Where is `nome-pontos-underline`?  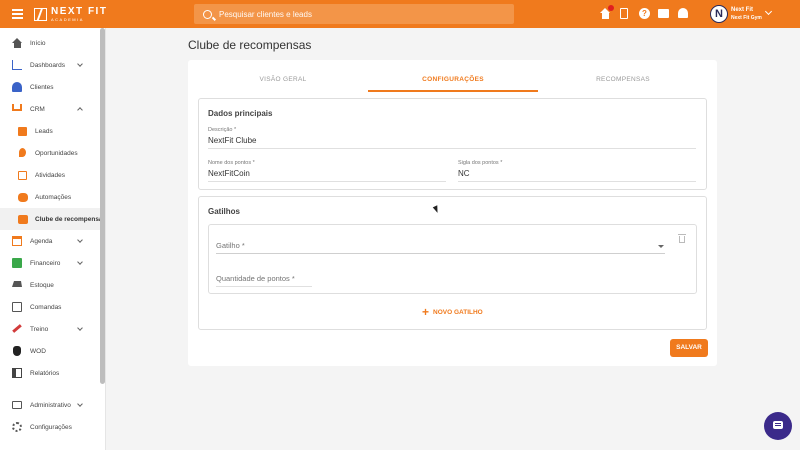
nome-pontos-underline is located at coordinates (327, 181).